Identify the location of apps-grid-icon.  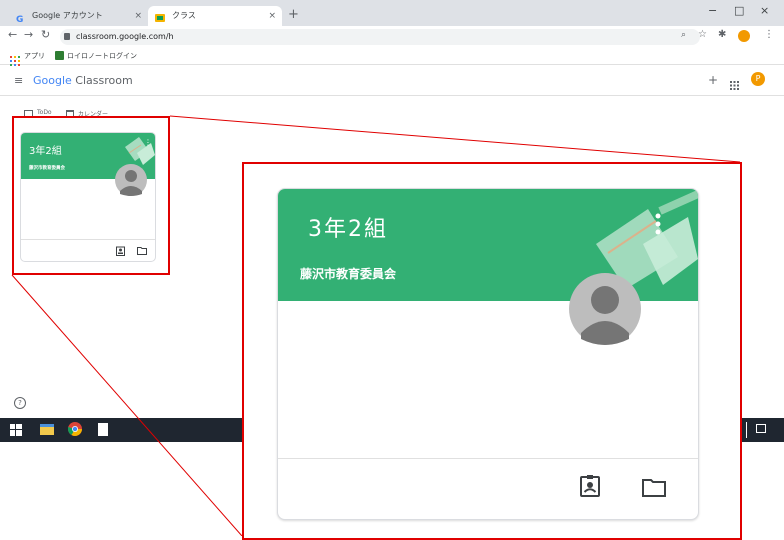
(15, 58).